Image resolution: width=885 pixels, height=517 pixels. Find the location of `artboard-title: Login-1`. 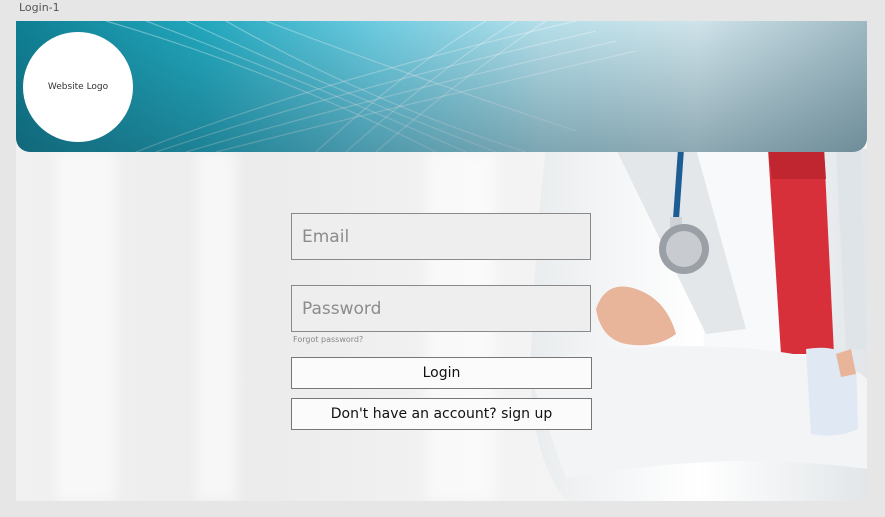

artboard-title: Login-1 is located at coordinates (39, 7).